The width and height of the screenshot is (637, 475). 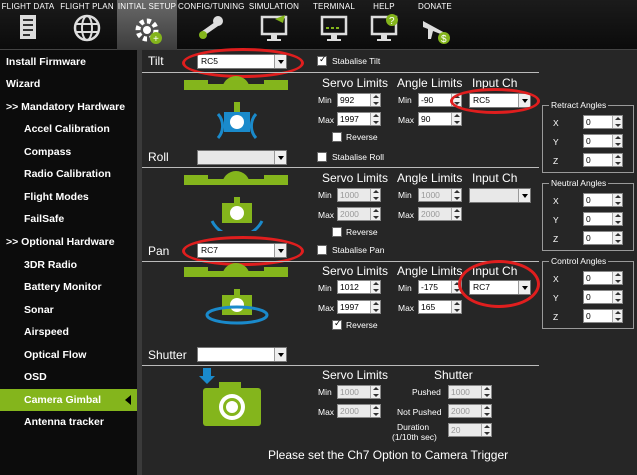 What do you see at coordinates (603, 316) in the screenshot?
I see `control-z-input: 0` at bounding box center [603, 316].